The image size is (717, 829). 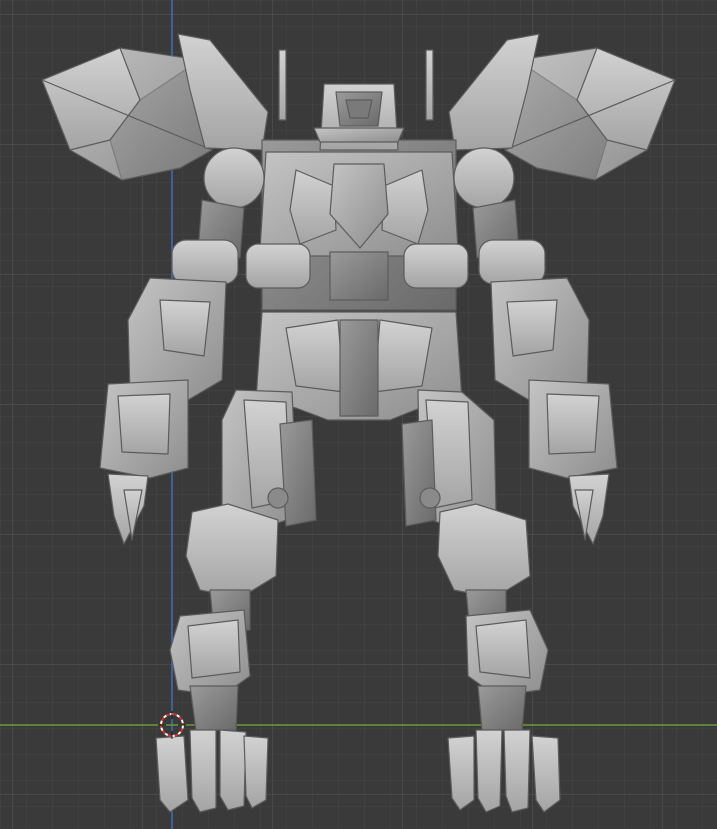 What do you see at coordinates (429, 85) in the screenshot?
I see `right-antenna` at bounding box center [429, 85].